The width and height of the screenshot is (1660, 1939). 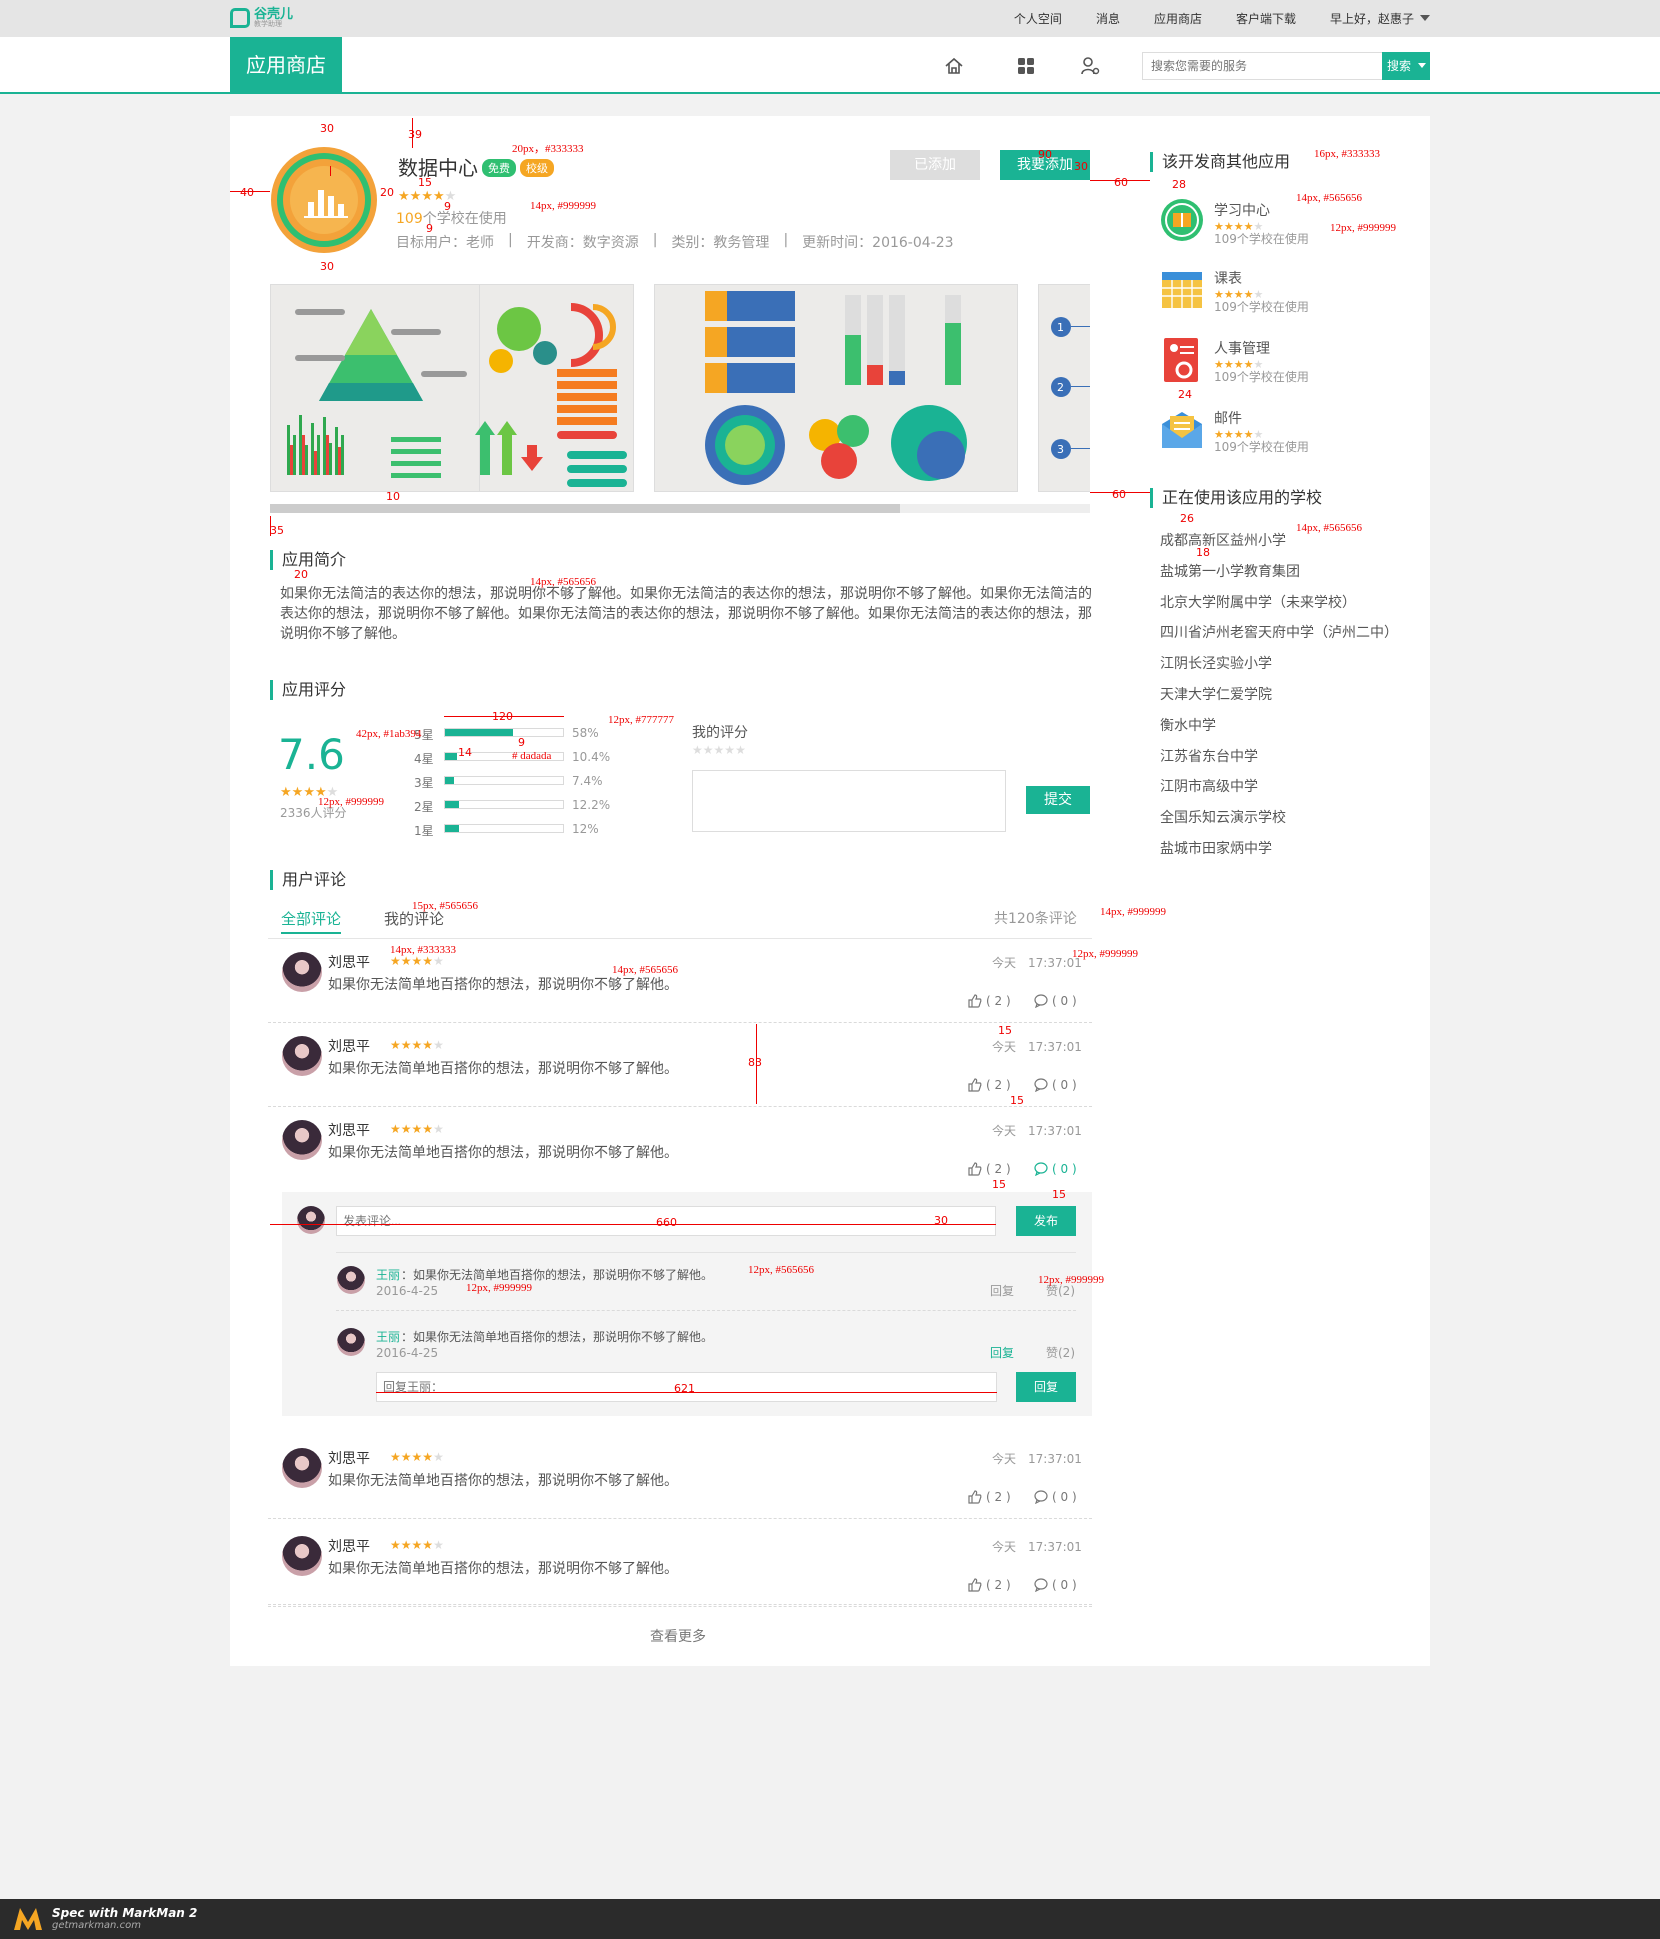 What do you see at coordinates (1242, 210) in the screenshot?
I see `dev-app-name: 学习中心` at bounding box center [1242, 210].